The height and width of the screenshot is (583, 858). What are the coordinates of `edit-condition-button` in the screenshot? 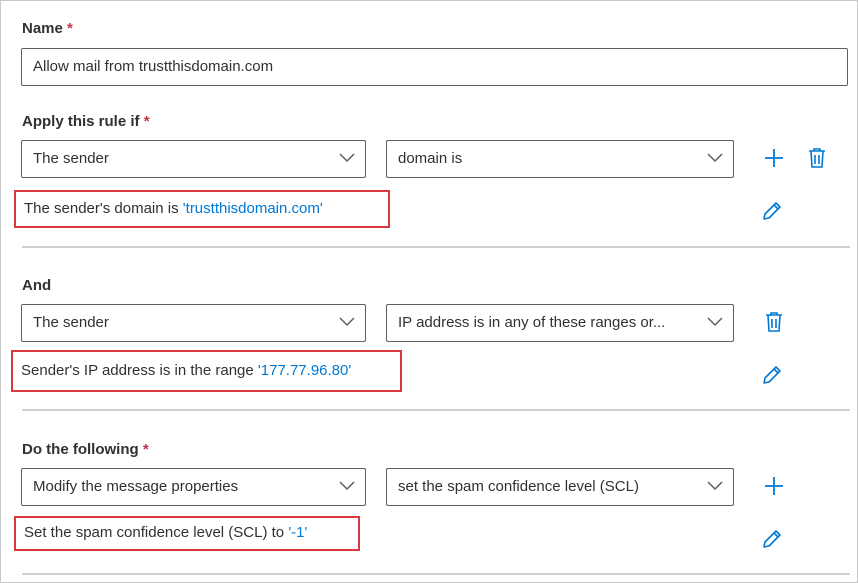 It's located at (772, 211).